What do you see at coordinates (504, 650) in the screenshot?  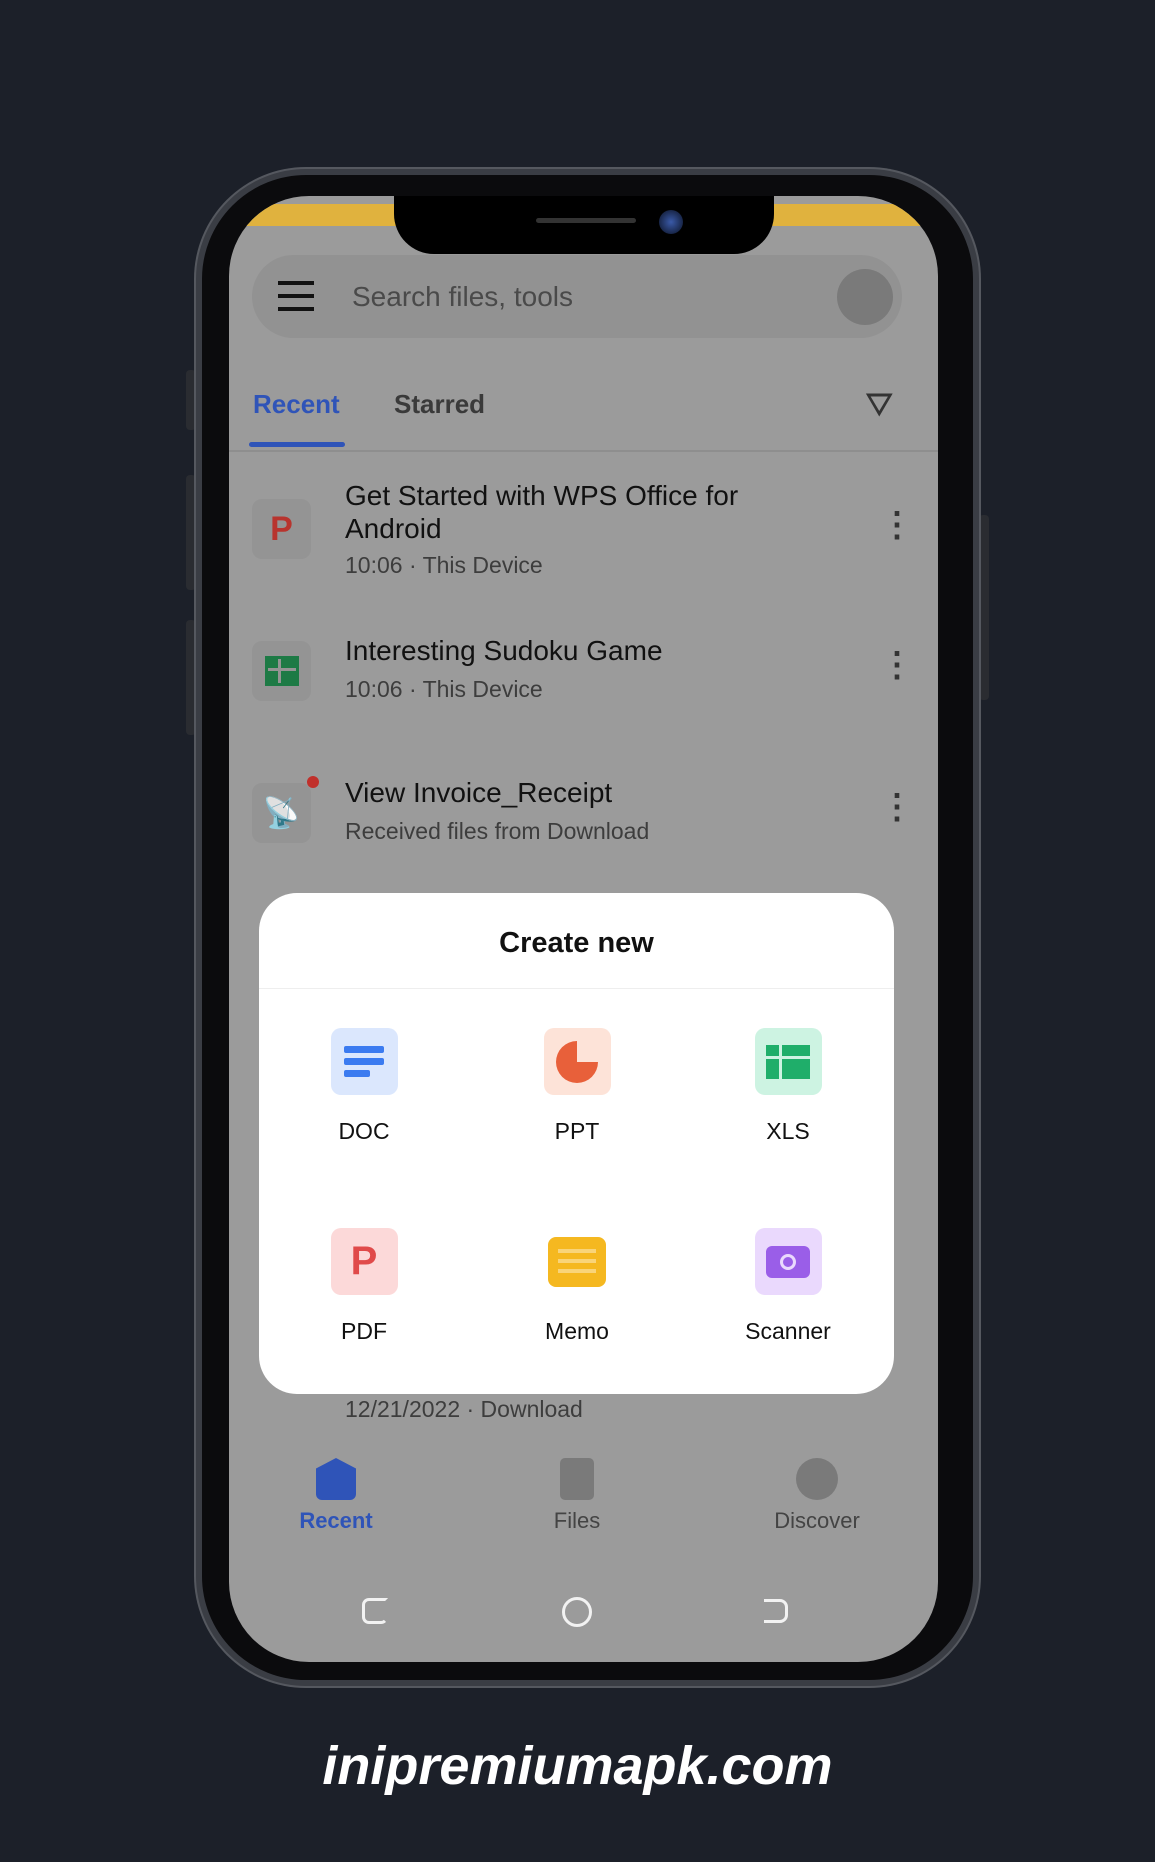 I see `file-title: Interesting Sudoku Game` at bounding box center [504, 650].